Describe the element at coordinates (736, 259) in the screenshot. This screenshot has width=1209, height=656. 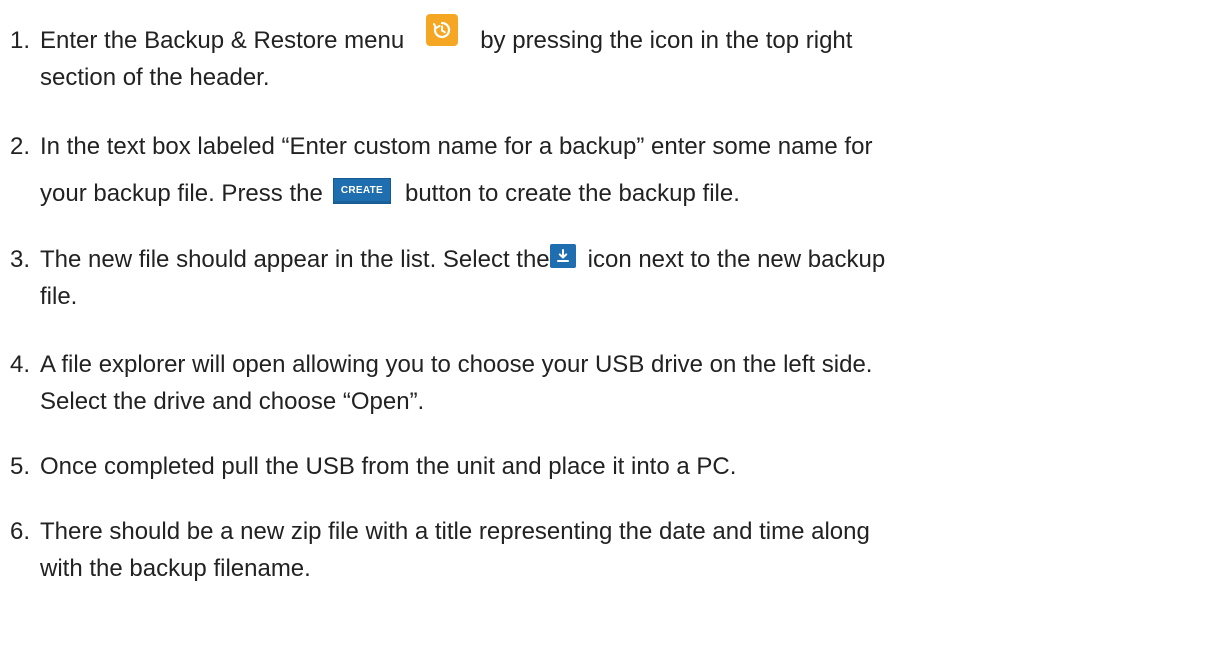
I see `step-text-part: icon next to the new backup` at that location.